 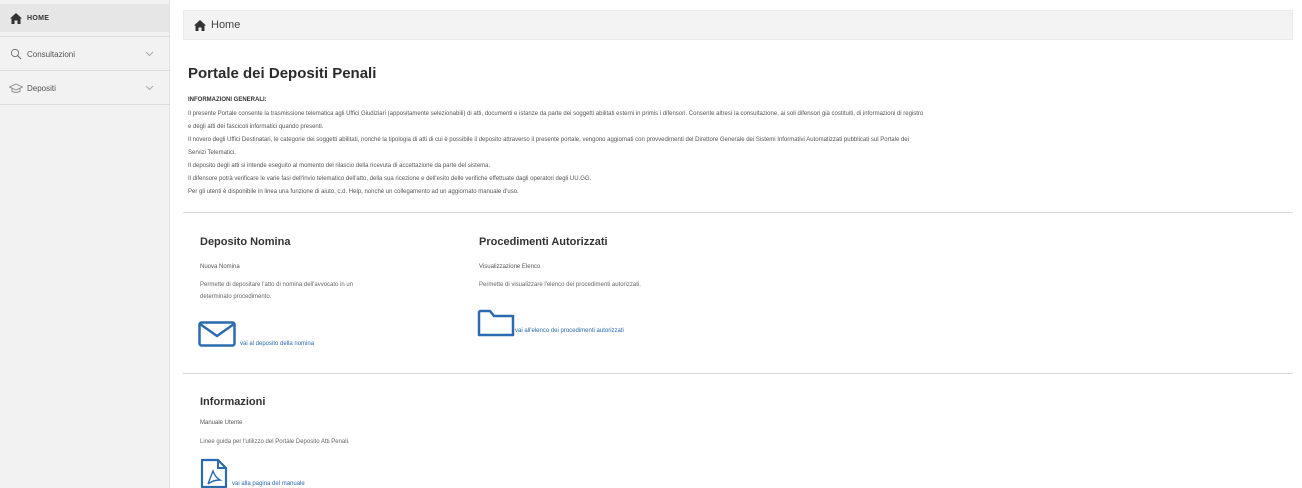 What do you see at coordinates (245, 242) in the screenshot?
I see `card-title-deposito-nomina: Deposito Nomina` at bounding box center [245, 242].